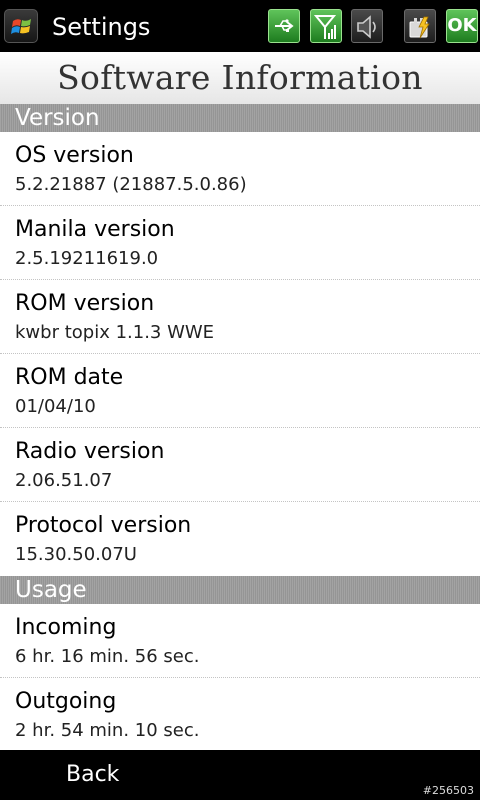  I want to click on status-bar: Settings OK, so click(240, 26).